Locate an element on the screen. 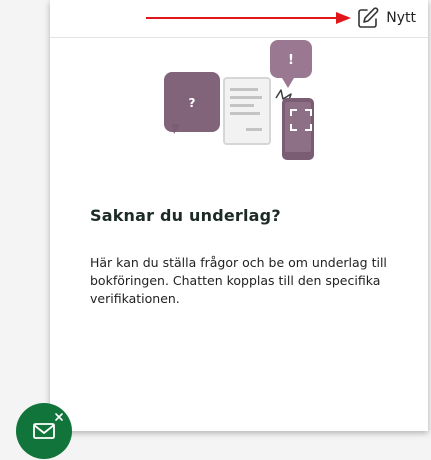 The height and width of the screenshot is (460, 431). mail-close-icon is located at coordinates (48, 426).